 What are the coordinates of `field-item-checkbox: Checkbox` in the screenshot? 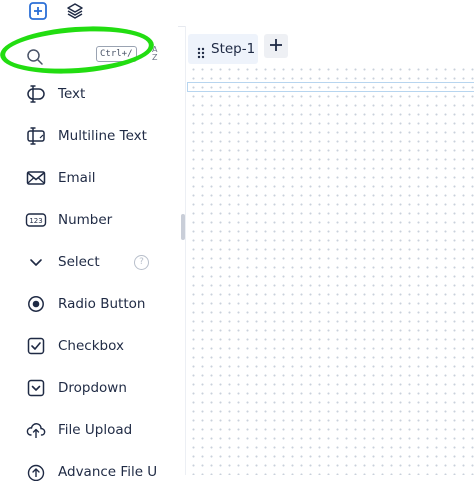 It's located at (93, 346).